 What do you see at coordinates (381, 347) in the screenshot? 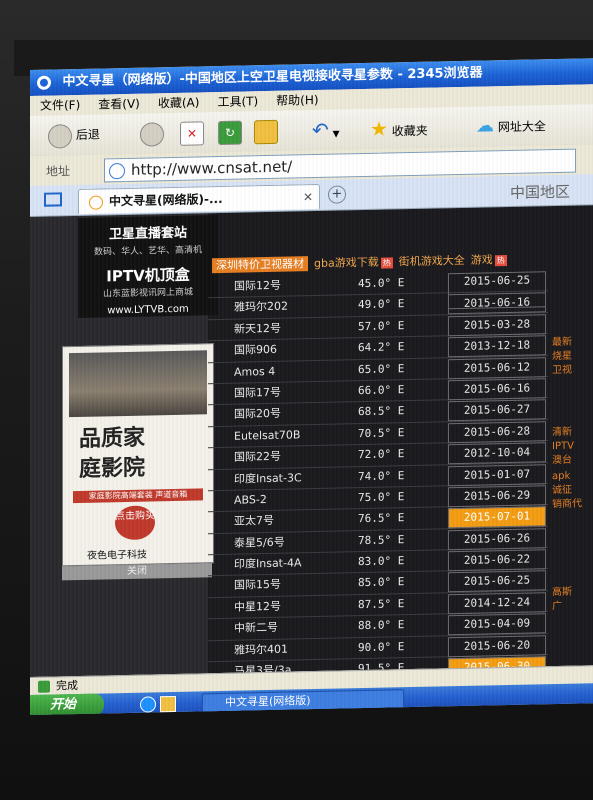
I see `satellite-position: 64.2° E` at bounding box center [381, 347].